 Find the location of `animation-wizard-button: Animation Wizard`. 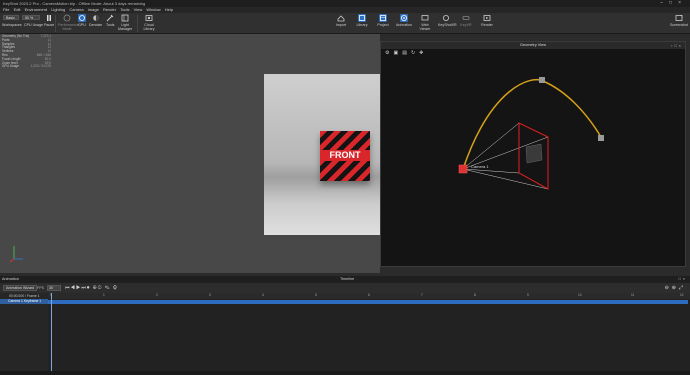

animation-wizard-button: Animation Wizard is located at coordinates (20, 288).